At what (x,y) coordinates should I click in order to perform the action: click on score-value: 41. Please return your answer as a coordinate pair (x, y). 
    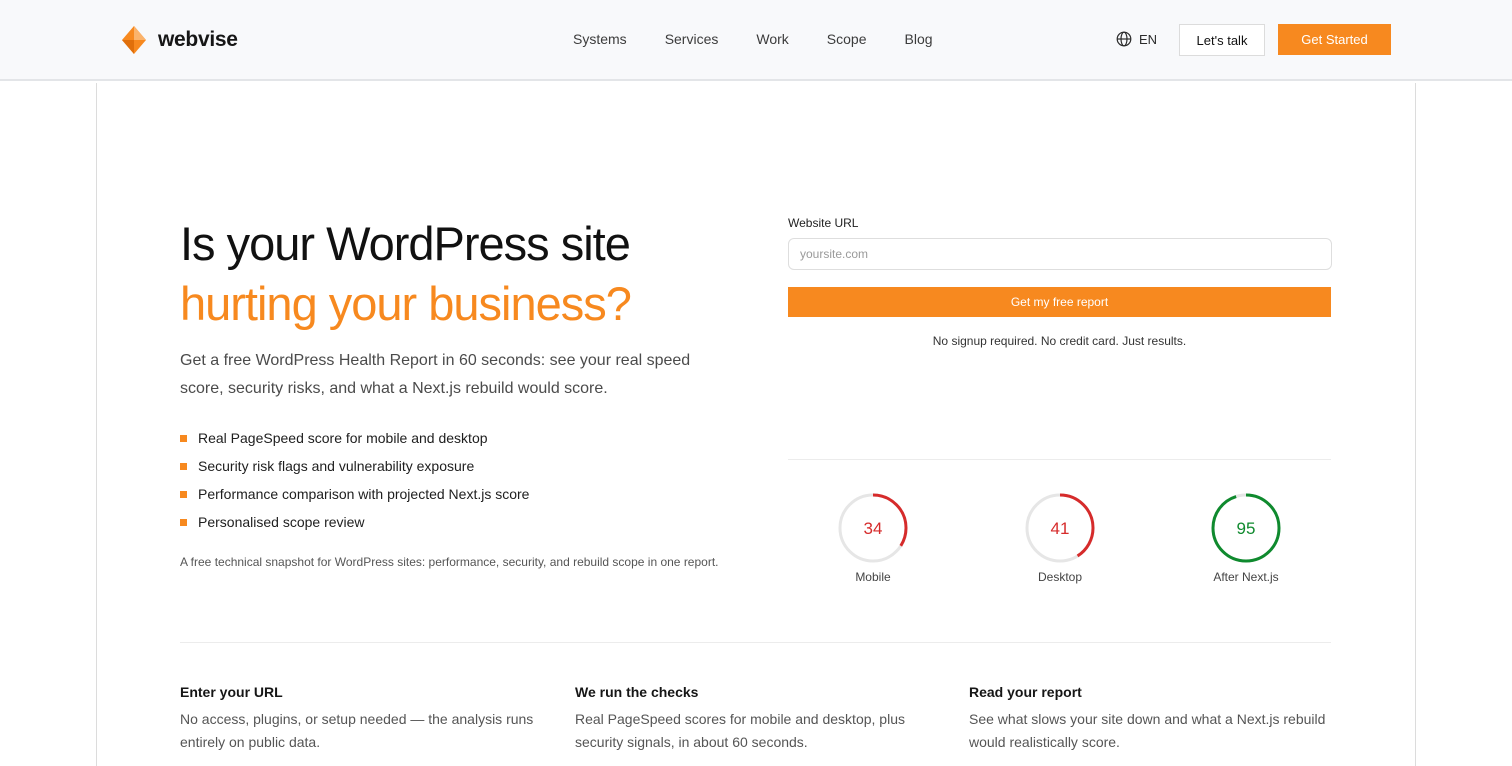
    Looking at the image, I should click on (1060, 528).